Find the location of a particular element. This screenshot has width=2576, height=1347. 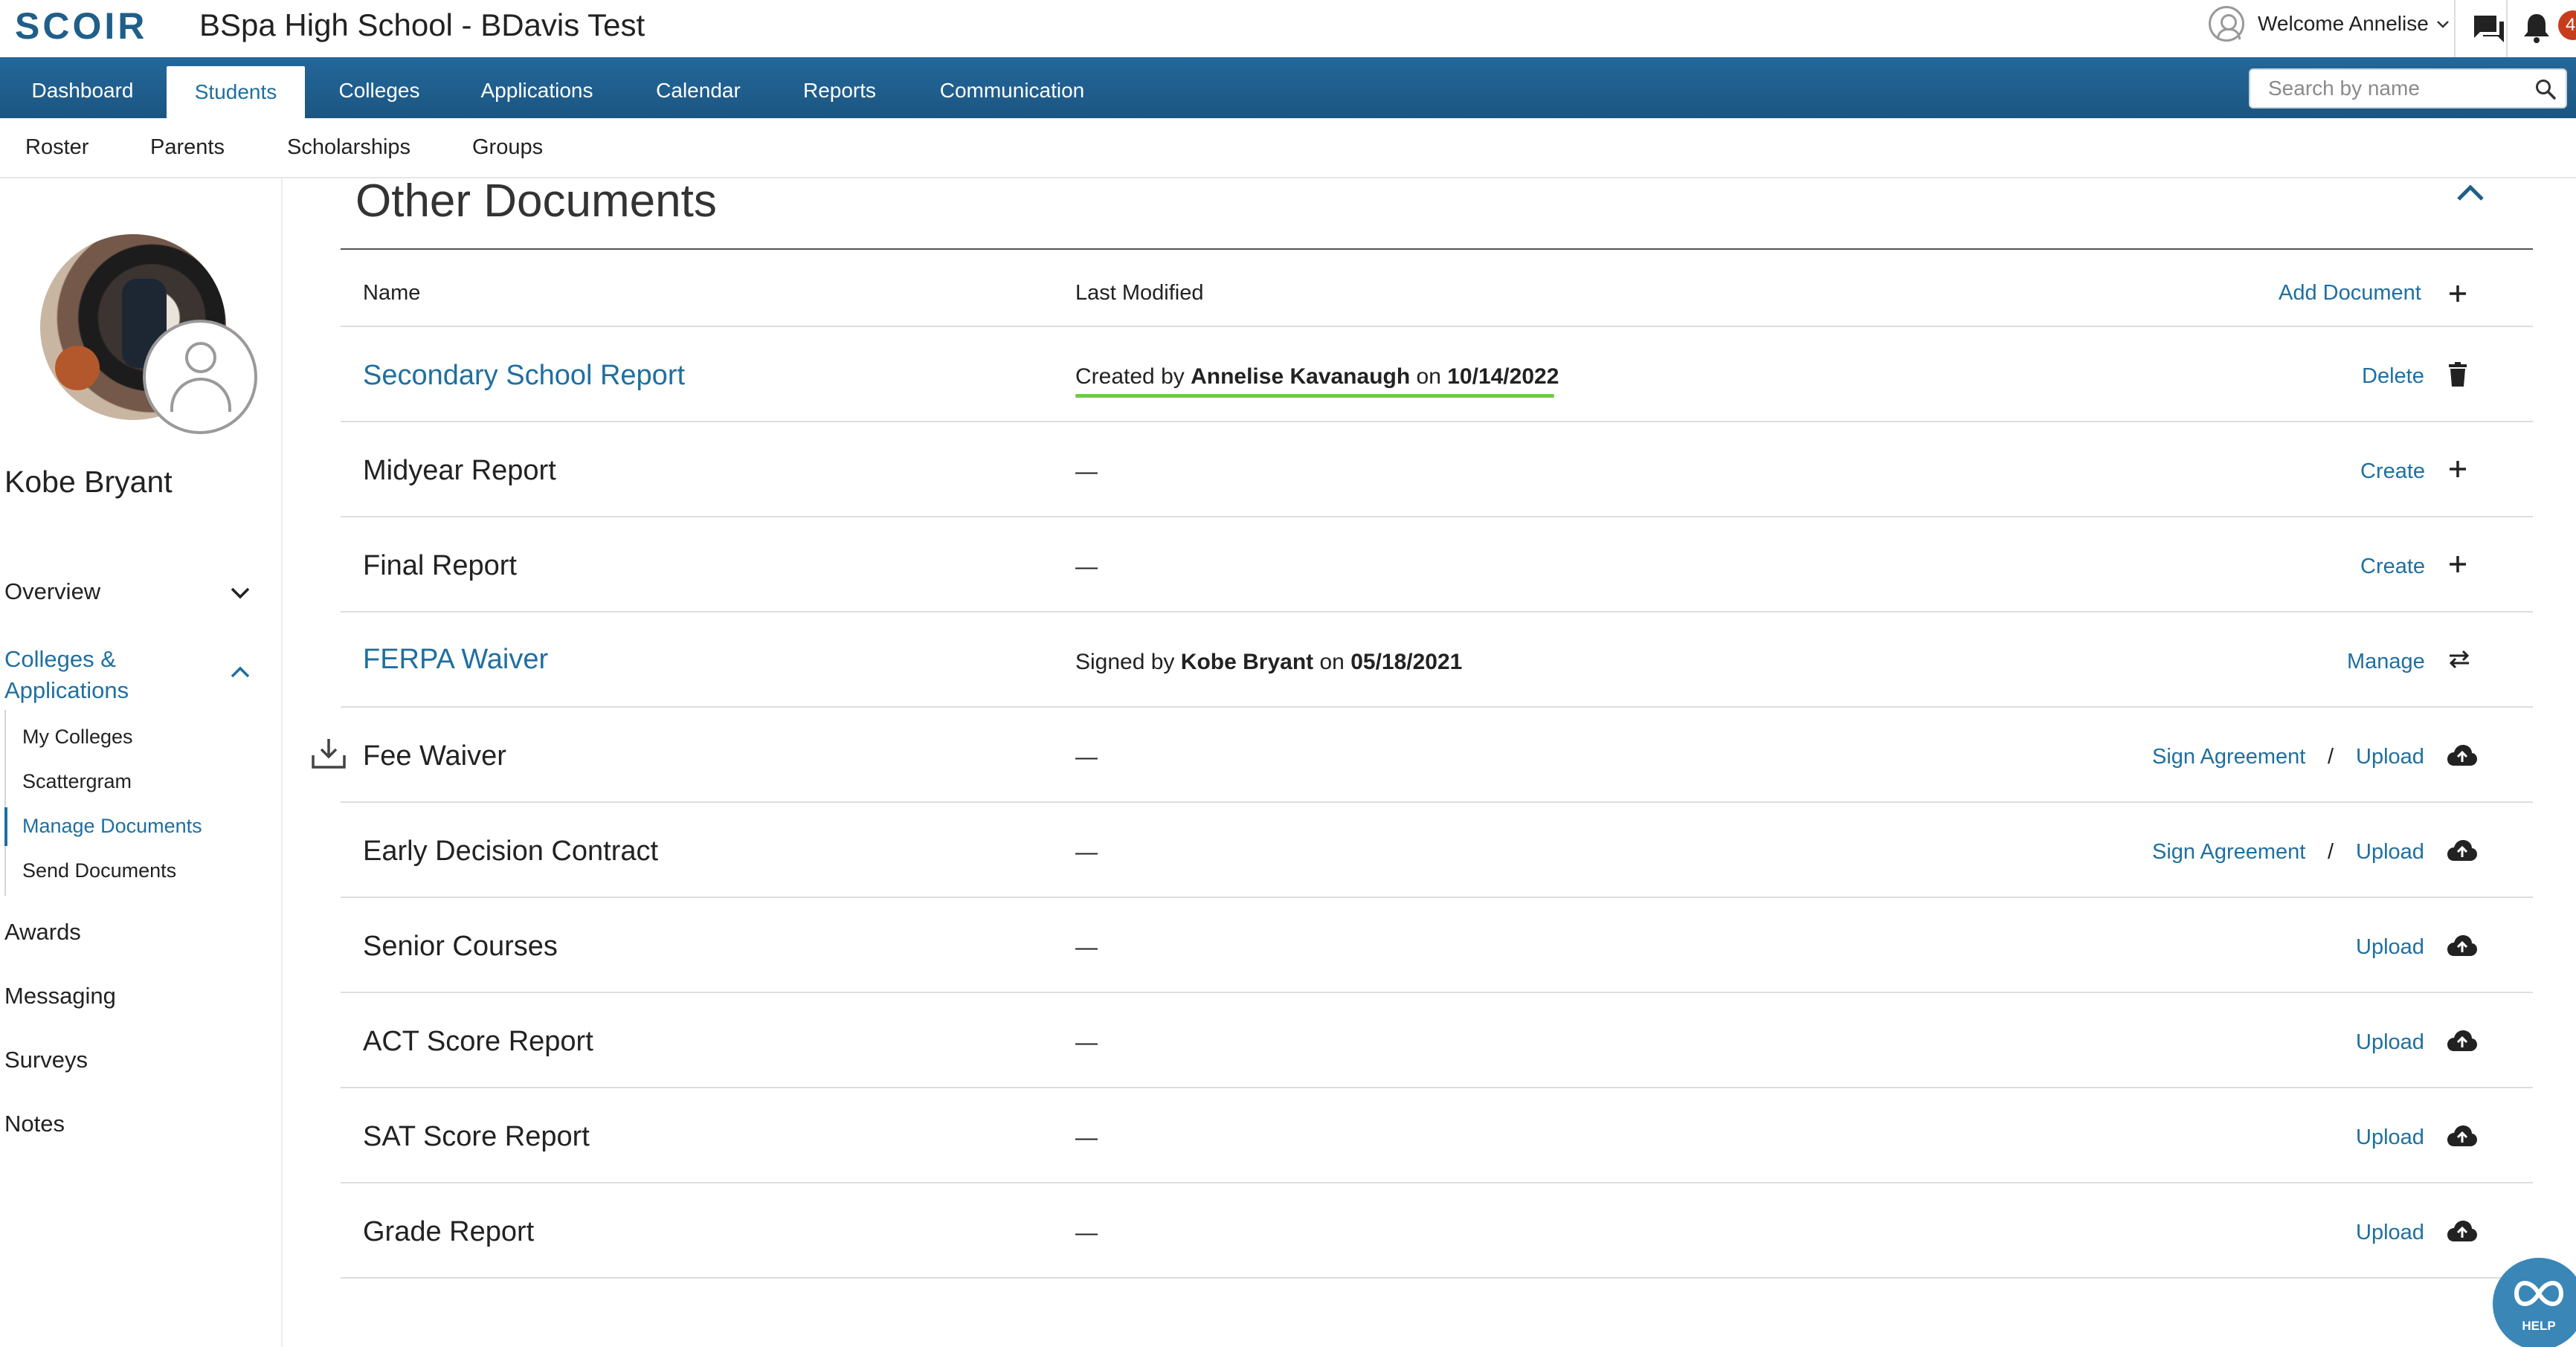

sidebar-awards: Awards is located at coordinates (42, 932).